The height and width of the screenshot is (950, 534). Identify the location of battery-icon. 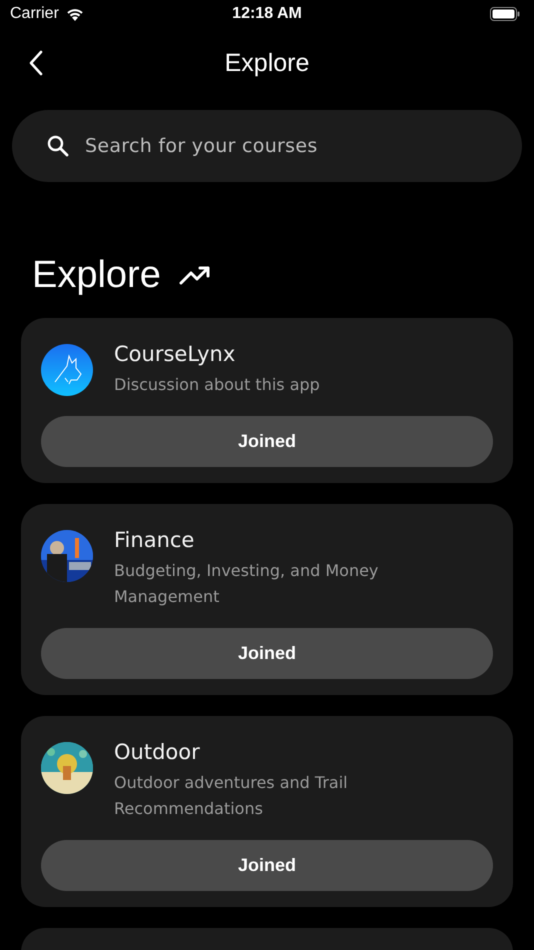
(505, 14).